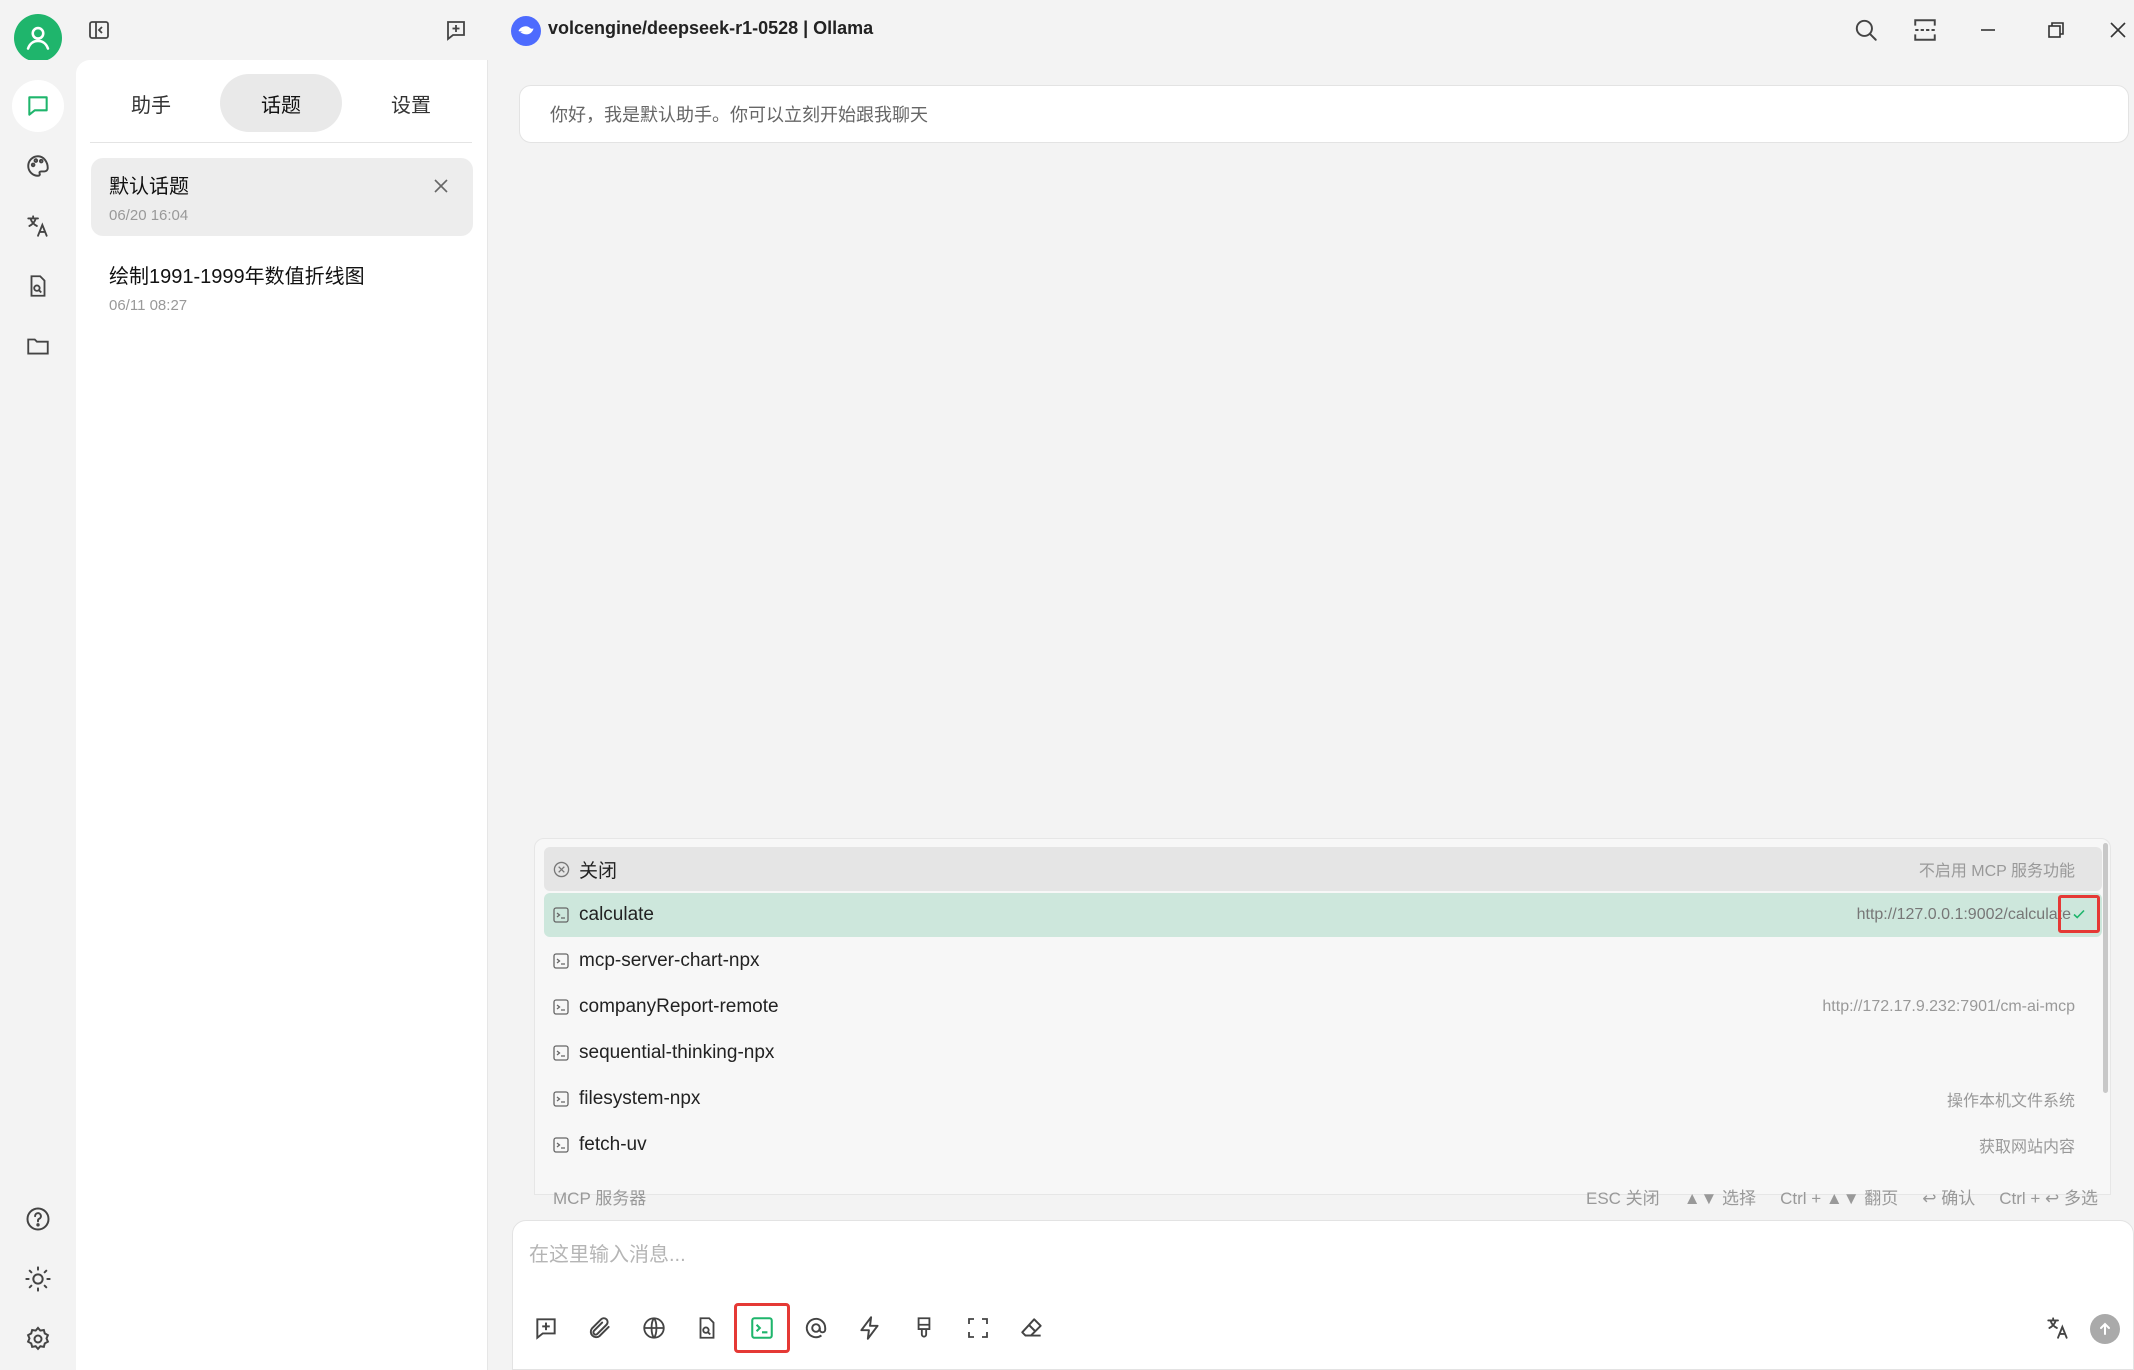 The width and height of the screenshot is (2134, 1370). I want to click on folder-icon, so click(38, 346).